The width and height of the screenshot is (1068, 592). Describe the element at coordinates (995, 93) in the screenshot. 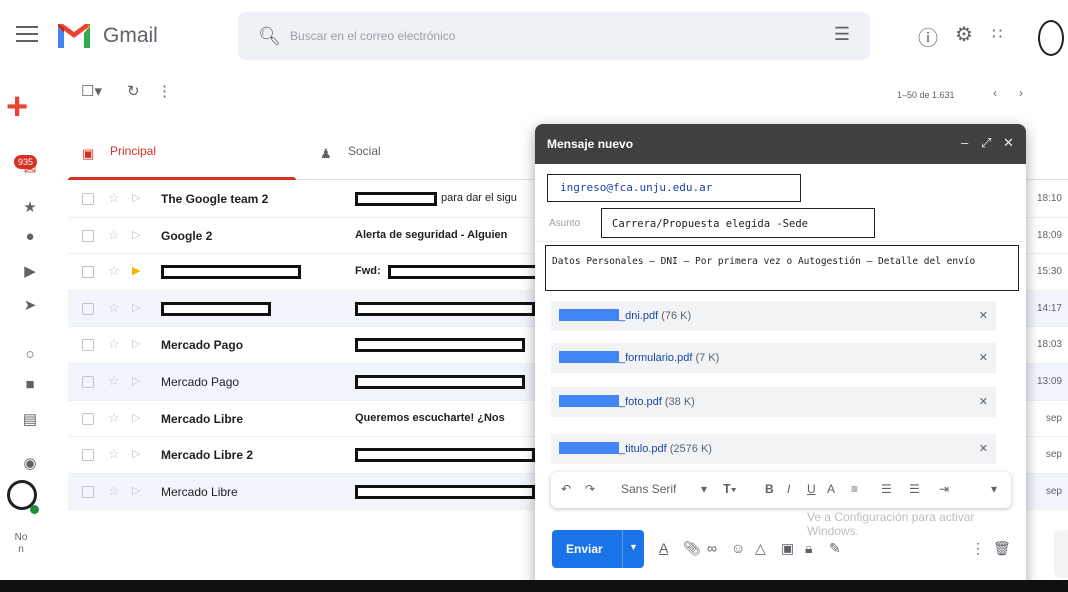

I see `prev-page-icon: ‹` at that location.